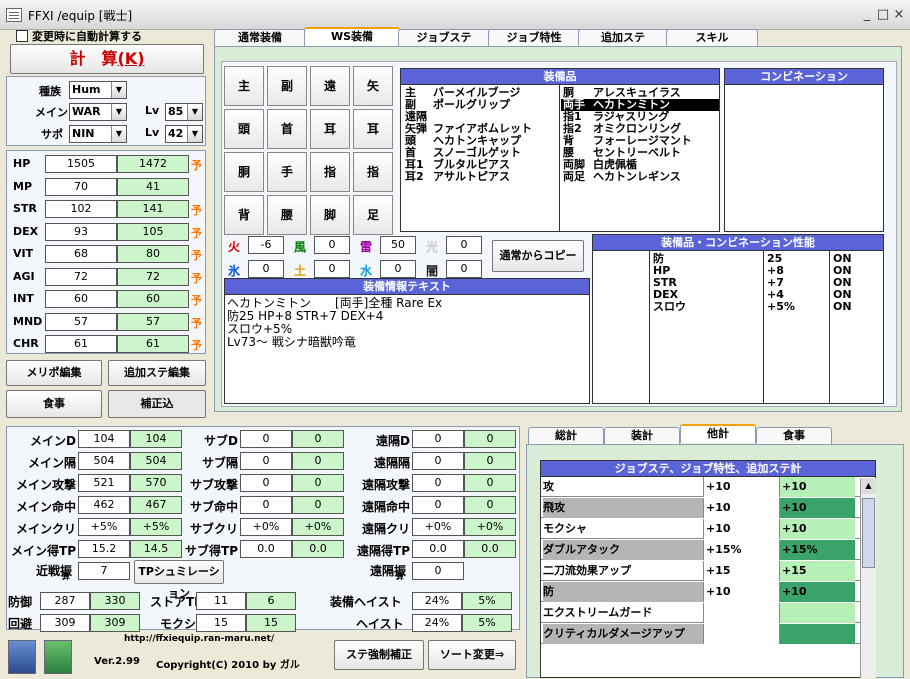 The height and width of the screenshot is (679, 910). What do you see at coordinates (179, 580) in the screenshot?
I see `tp-simulation-button: TPシュミレーション` at bounding box center [179, 580].